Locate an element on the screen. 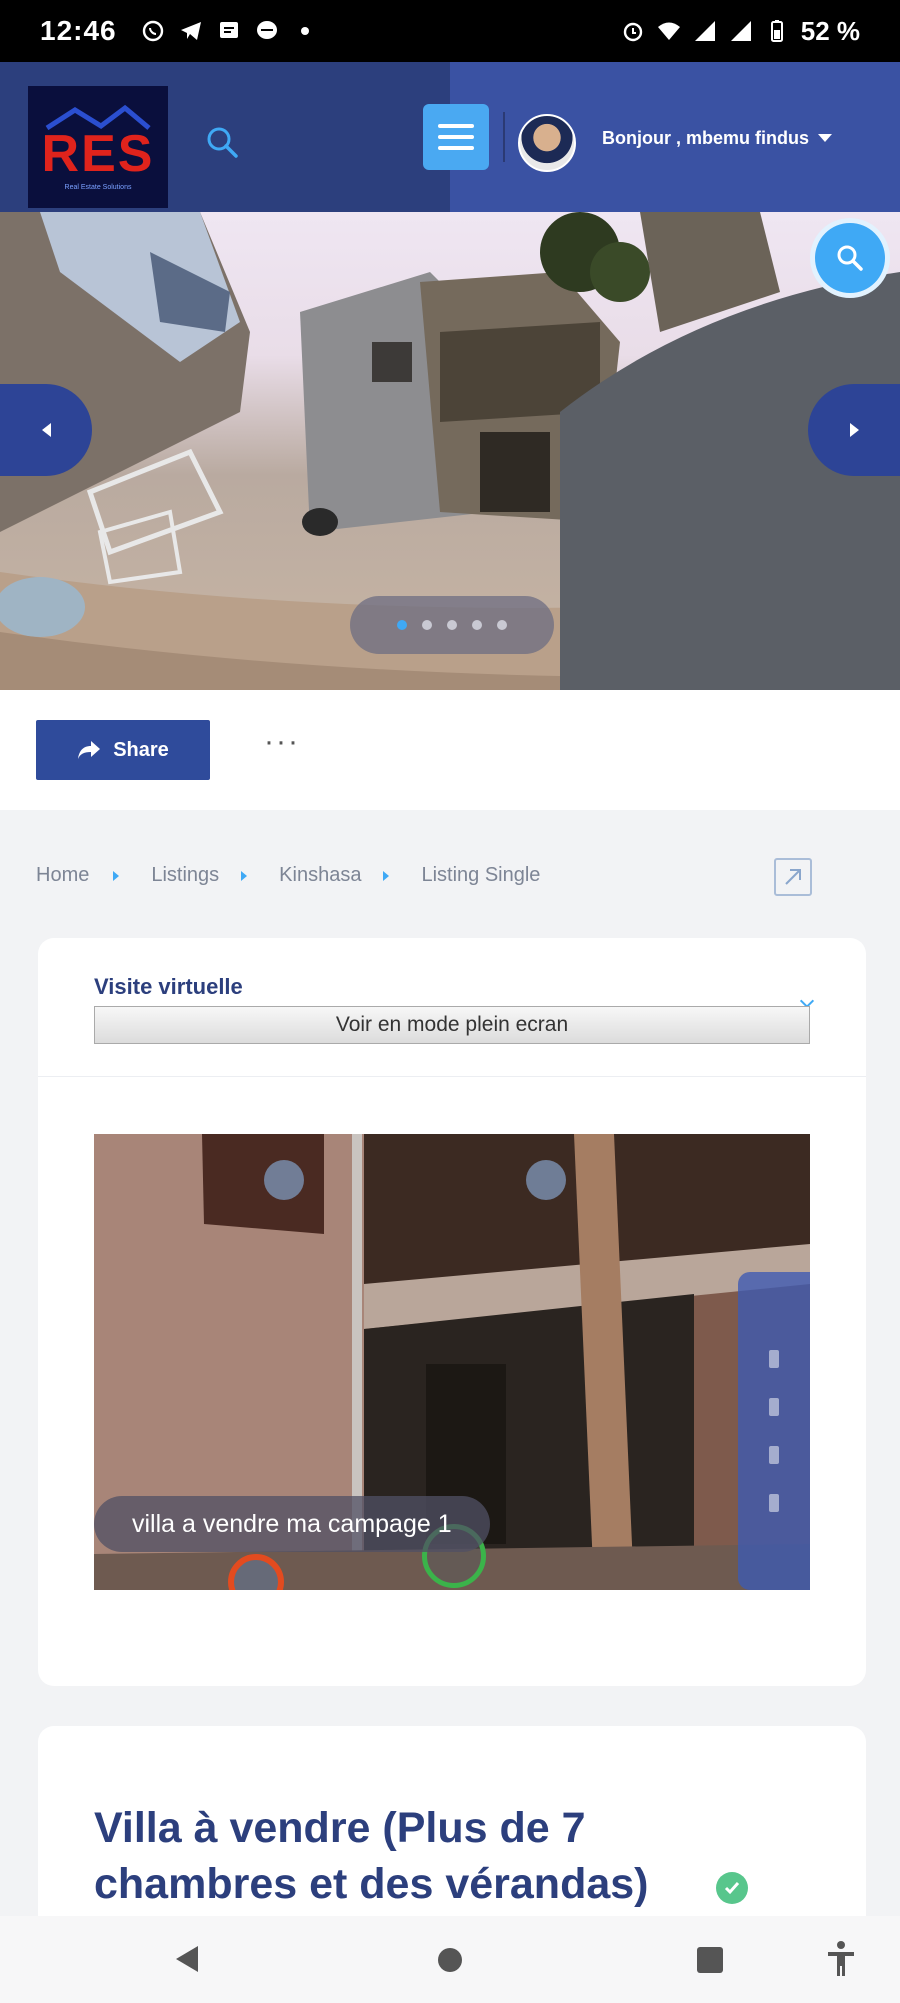 The width and height of the screenshot is (900, 2003). telegram-icon is located at coordinates (190, 31).